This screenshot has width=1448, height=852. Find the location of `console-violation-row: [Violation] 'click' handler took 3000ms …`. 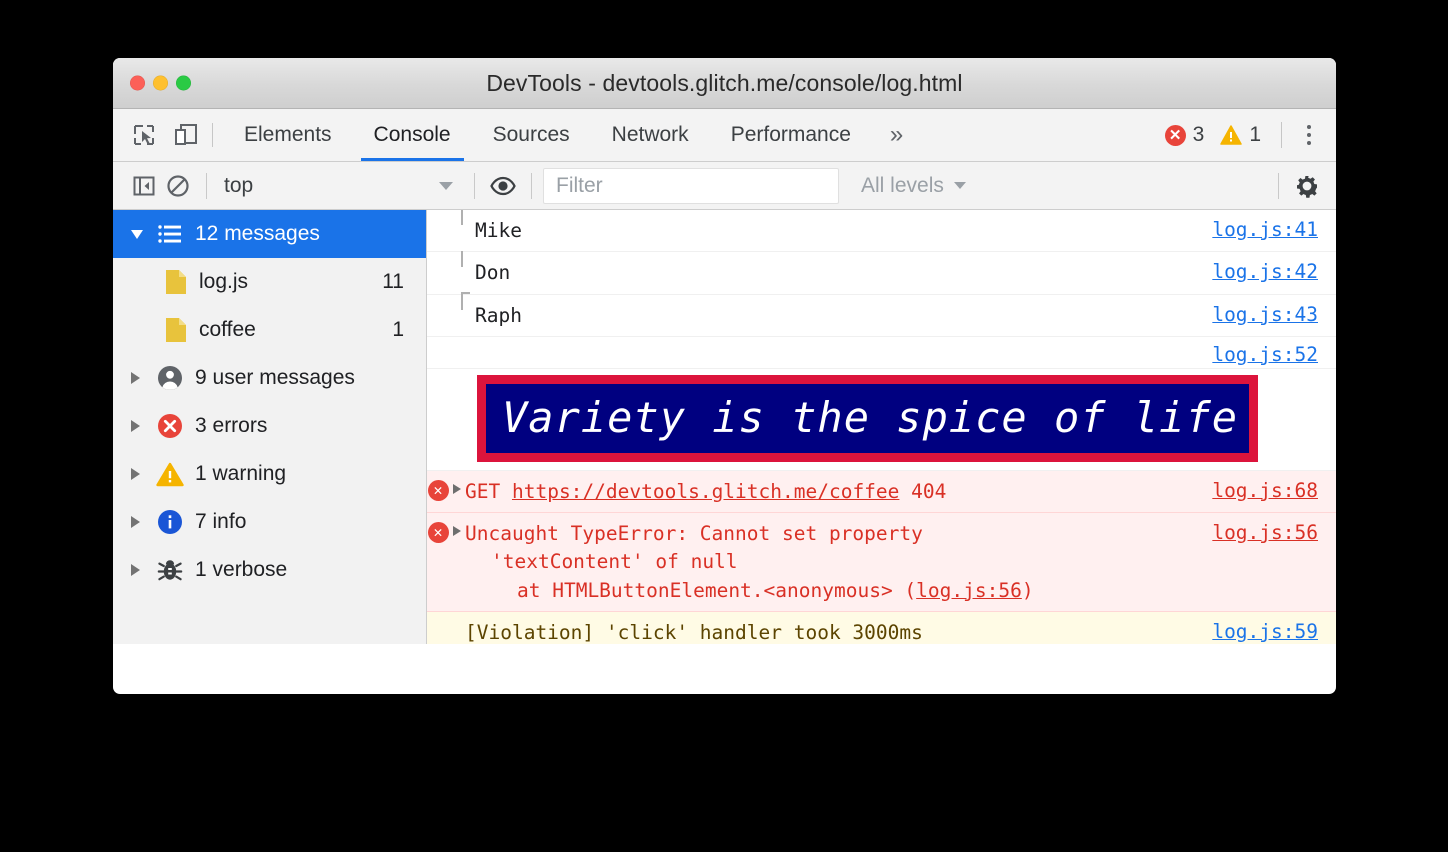

console-violation-row: [Violation] 'click' handler took 3000ms … is located at coordinates (881, 627).